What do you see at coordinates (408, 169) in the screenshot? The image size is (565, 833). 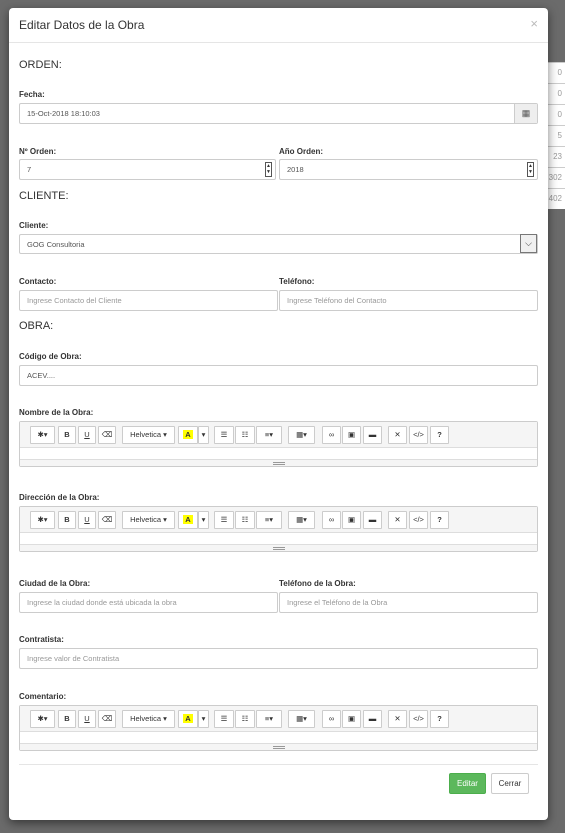 I see `anio-orden-input: 2018 ▲ ▼` at bounding box center [408, 169].